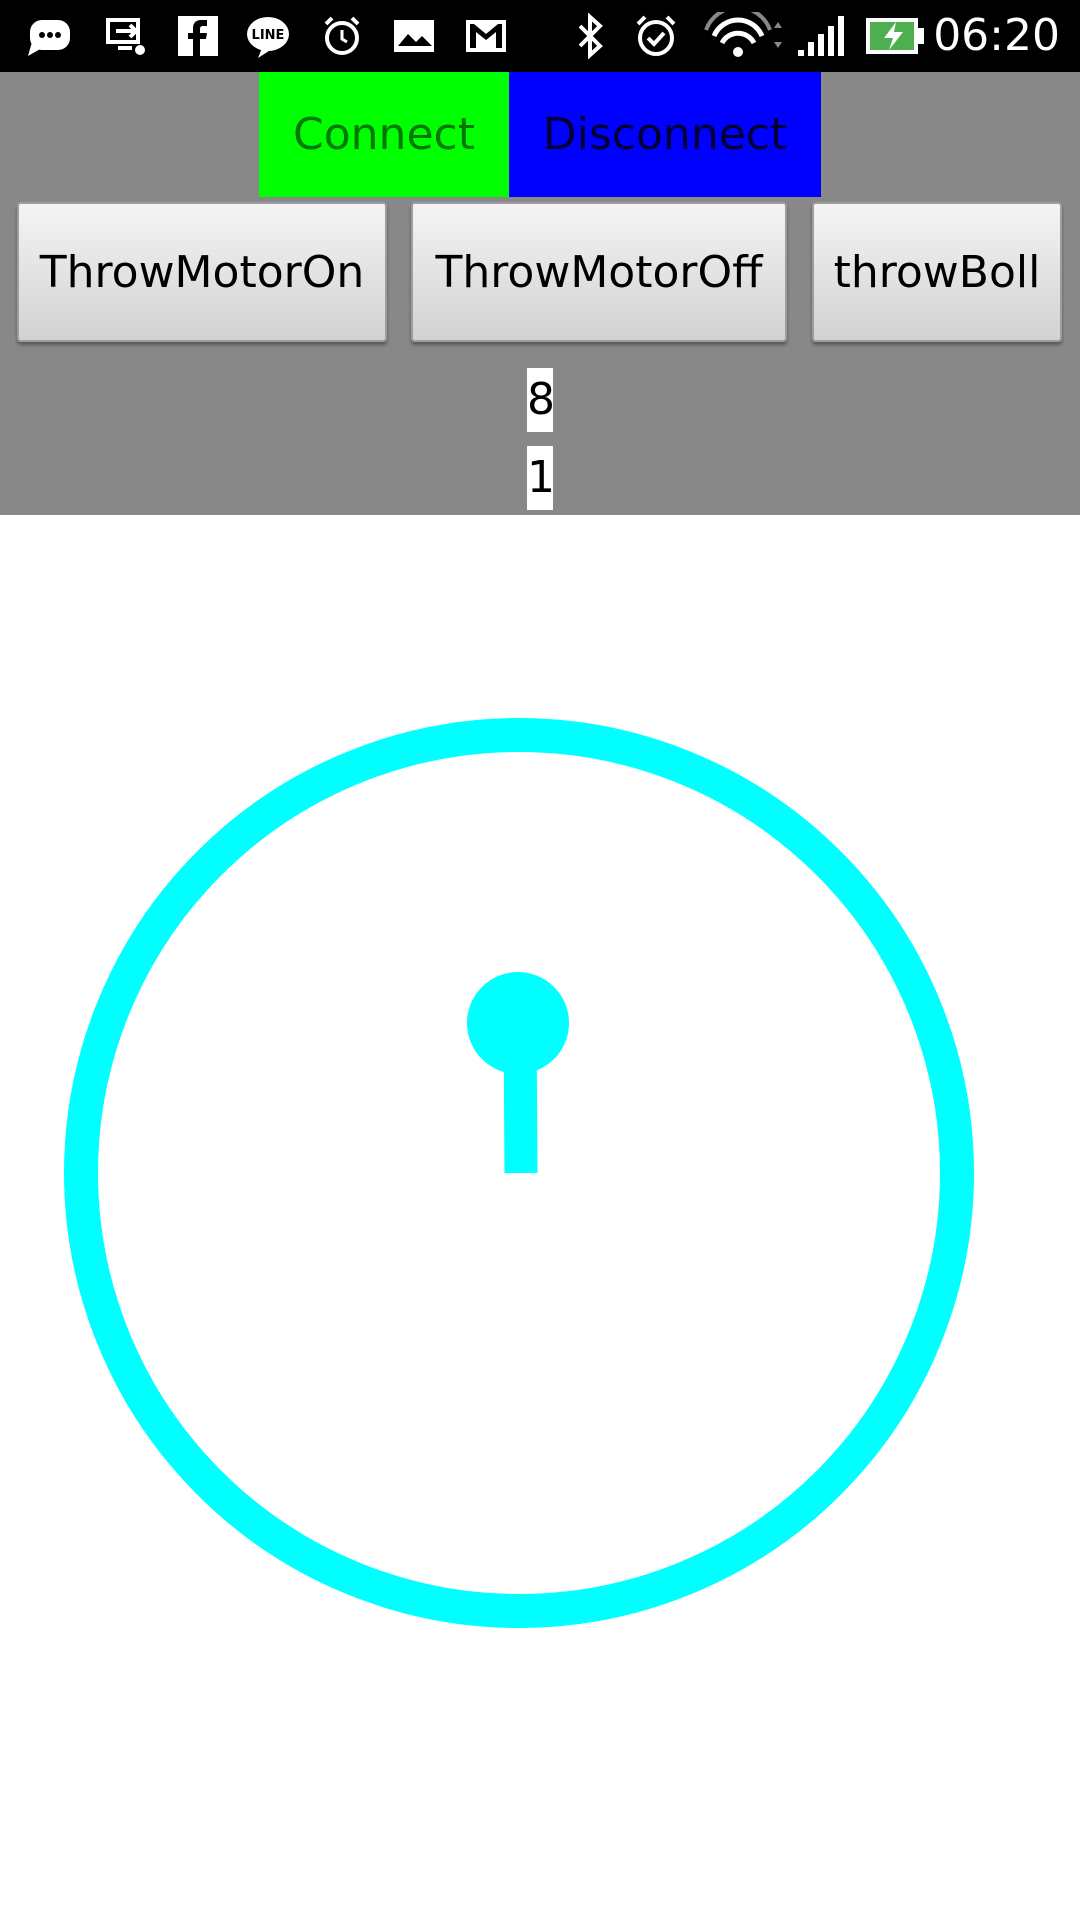 The height and width of the screenshot is (1924, 1080). Describe the element at coordinates (486, 36) in the screenshot. I see `gmail-icon` at that location.